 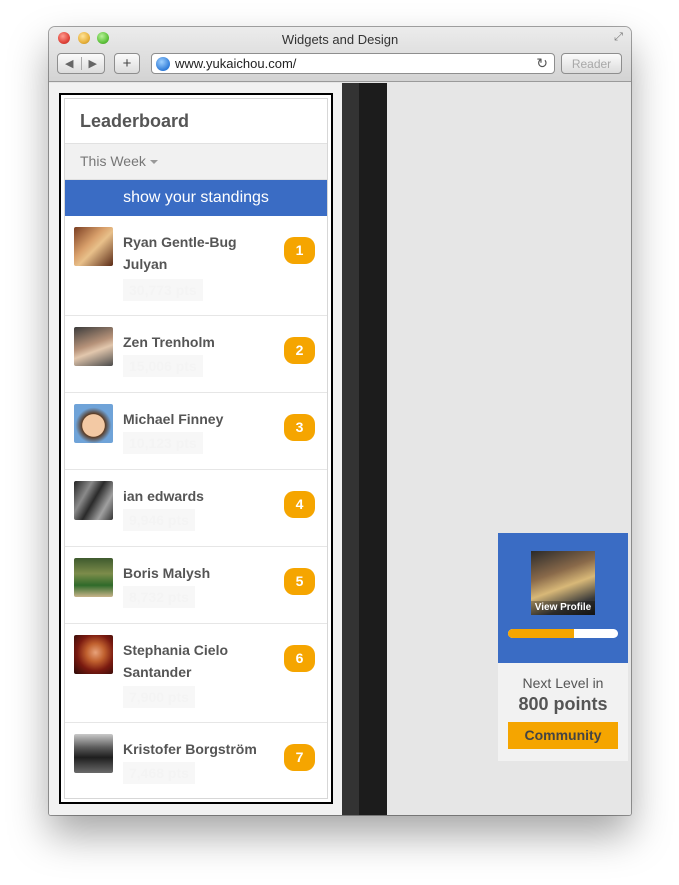 What do you see at coordinates (113, 161) in the screenshot?
I see `period-label: This Week` at bounding box center [113, 161].